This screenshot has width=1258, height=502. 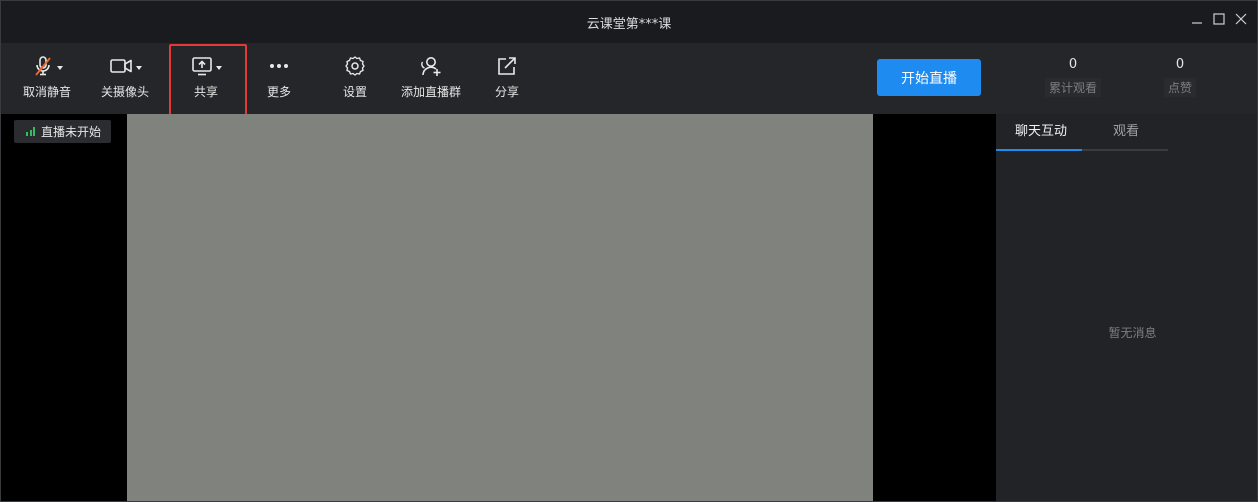 What do you see at coordinates (208, 80) in the screenshot?
I see `highlight-annotation` at bounding box center [208, 80].